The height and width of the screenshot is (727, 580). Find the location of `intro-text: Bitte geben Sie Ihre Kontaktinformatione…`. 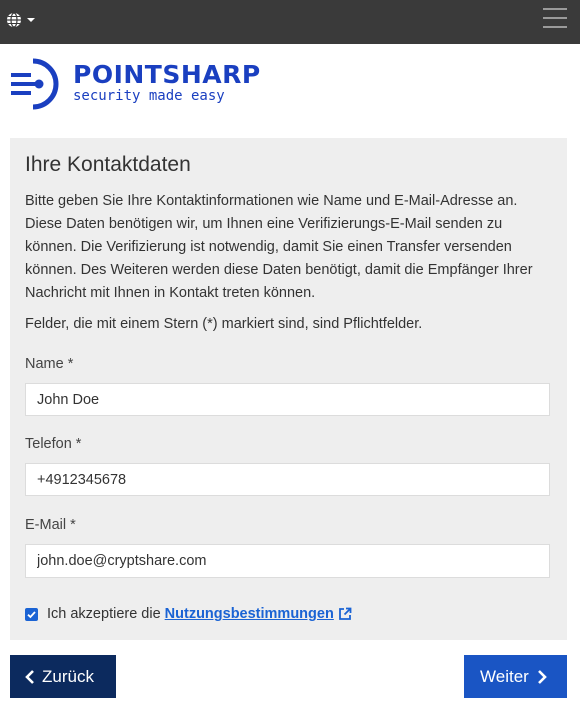

intro-text: Bitte geben Sie Ihre Kontaktinformatione… is located at coordinates (279, 247).